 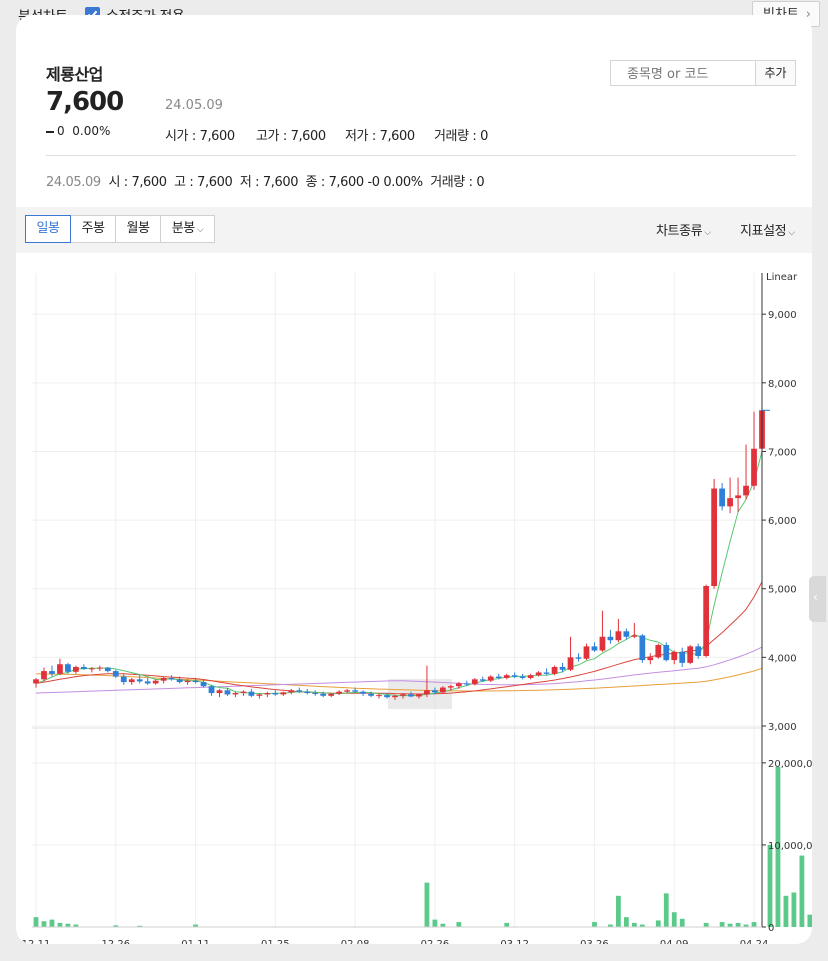 I want to click on price-tick-label: 6,000, so click(x=782, y=521).